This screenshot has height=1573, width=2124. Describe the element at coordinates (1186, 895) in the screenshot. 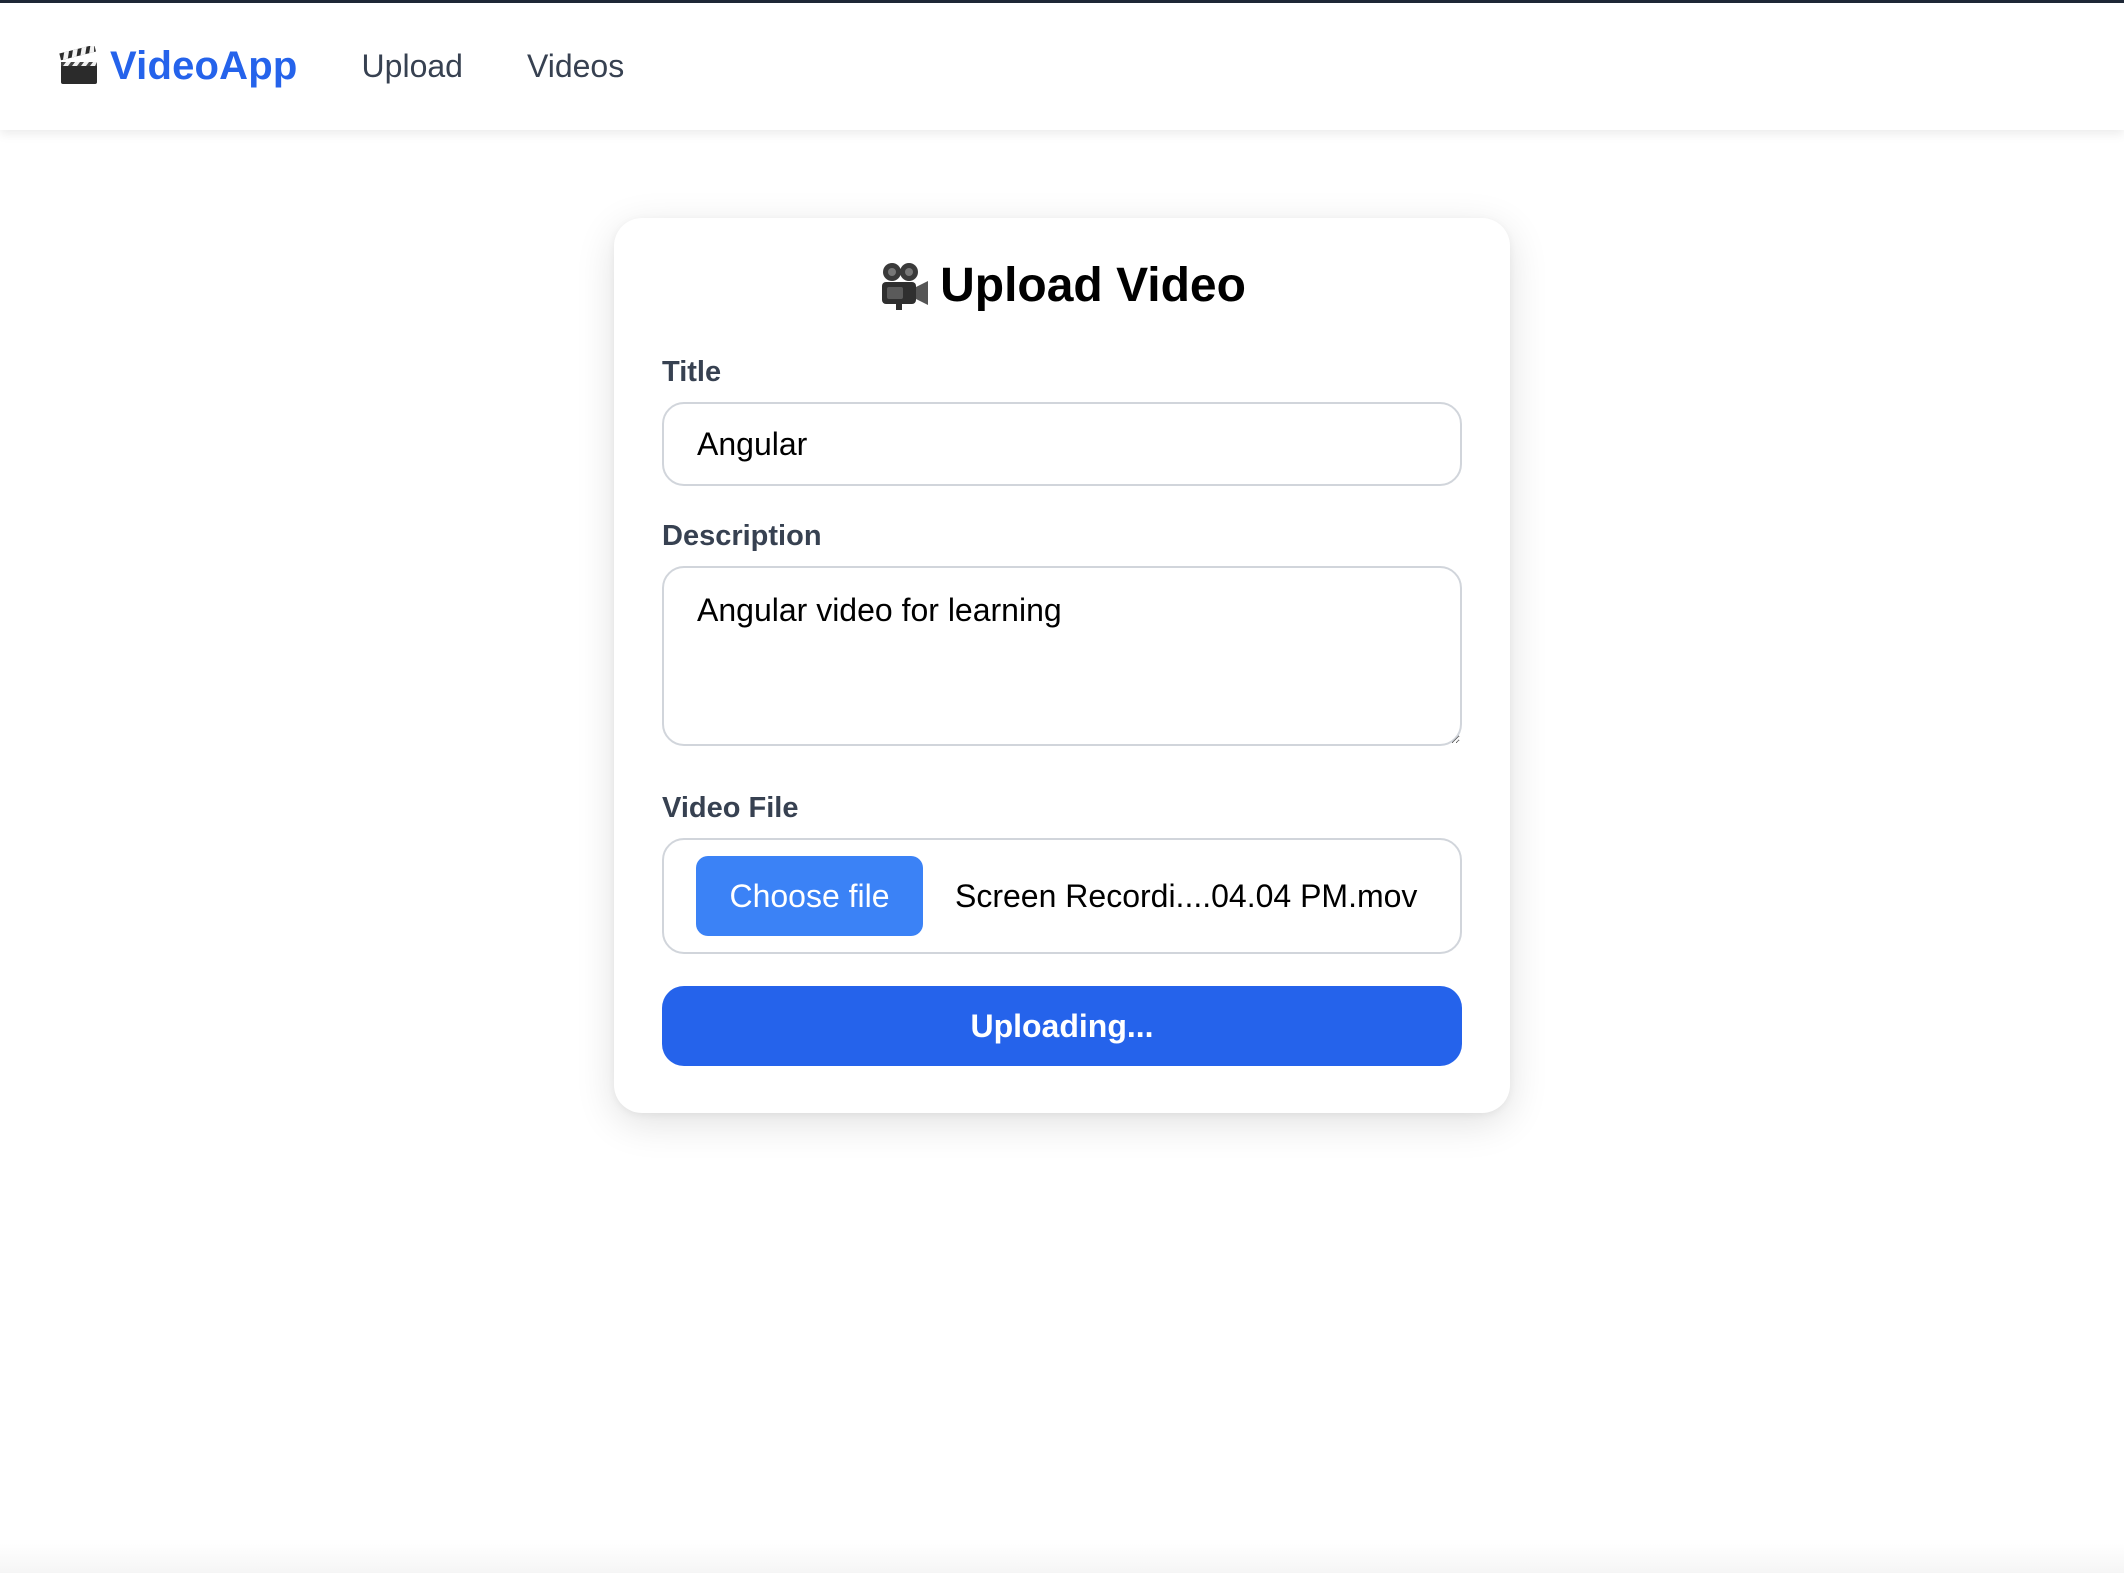

I see `selected-file-name: Screen Recordi....04.04 PM.mov` at that location.